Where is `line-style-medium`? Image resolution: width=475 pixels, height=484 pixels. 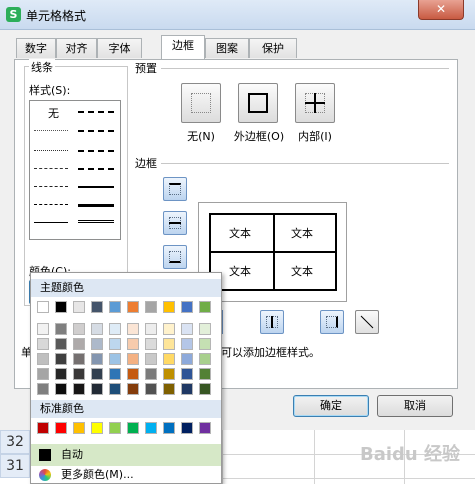
line-style-medium is located at coordinates (96, 187).